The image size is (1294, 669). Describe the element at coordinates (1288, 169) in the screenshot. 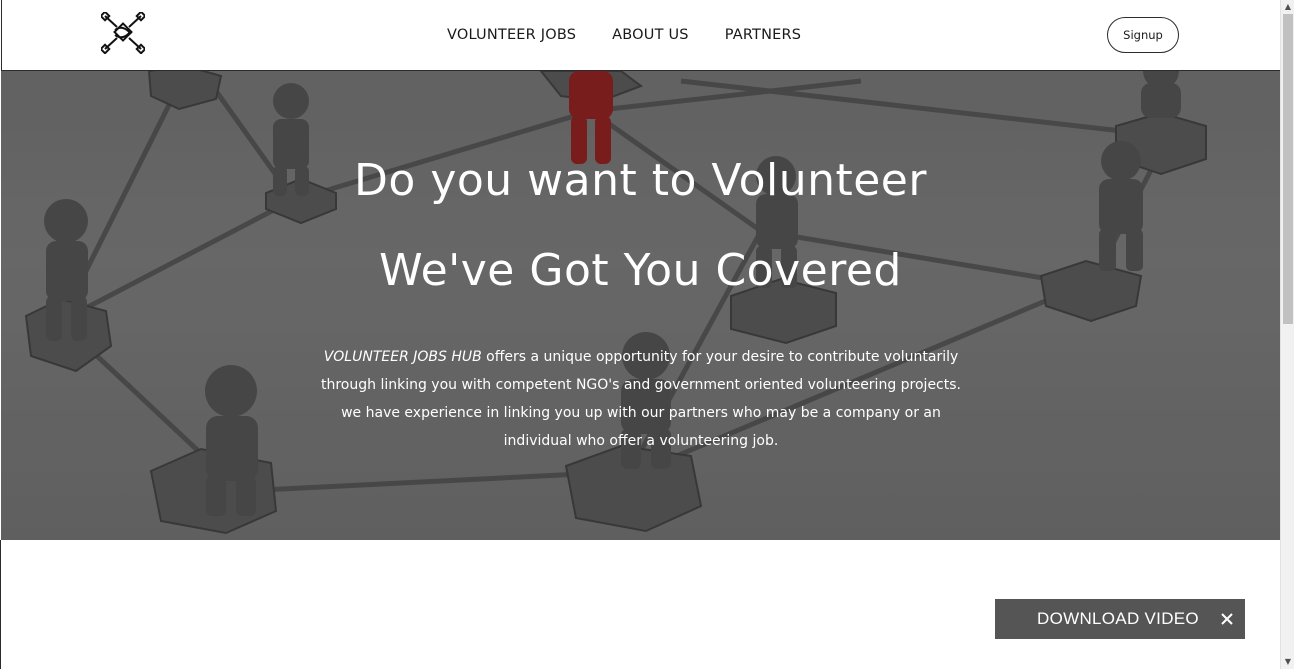

I see `scrollbar-thumb` at that location.